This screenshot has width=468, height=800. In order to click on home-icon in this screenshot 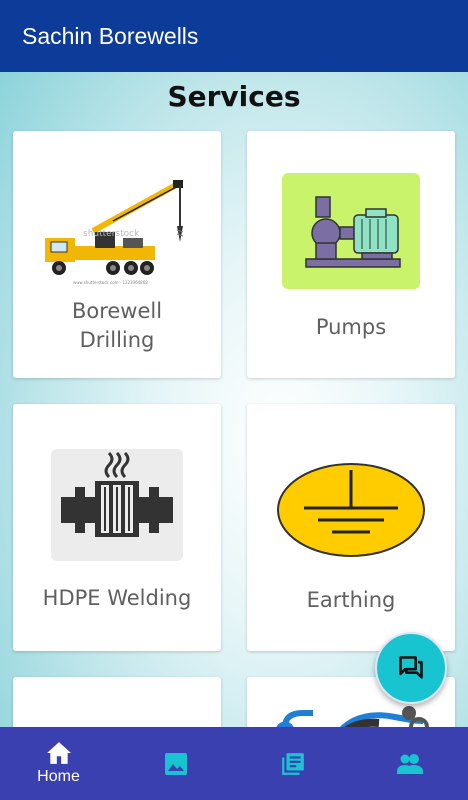, I will do `click(58, 753)`.